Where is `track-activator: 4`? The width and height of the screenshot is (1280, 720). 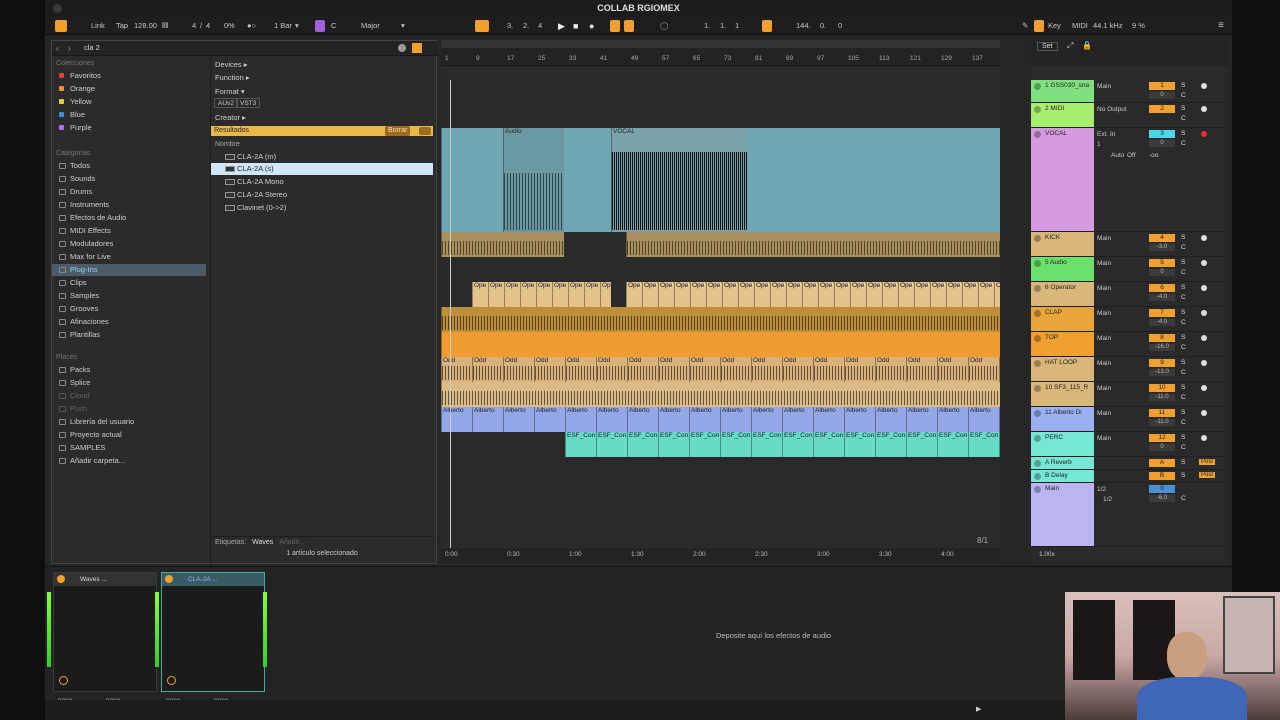
track-activator: 4 is located at coordinates (1162, 238).